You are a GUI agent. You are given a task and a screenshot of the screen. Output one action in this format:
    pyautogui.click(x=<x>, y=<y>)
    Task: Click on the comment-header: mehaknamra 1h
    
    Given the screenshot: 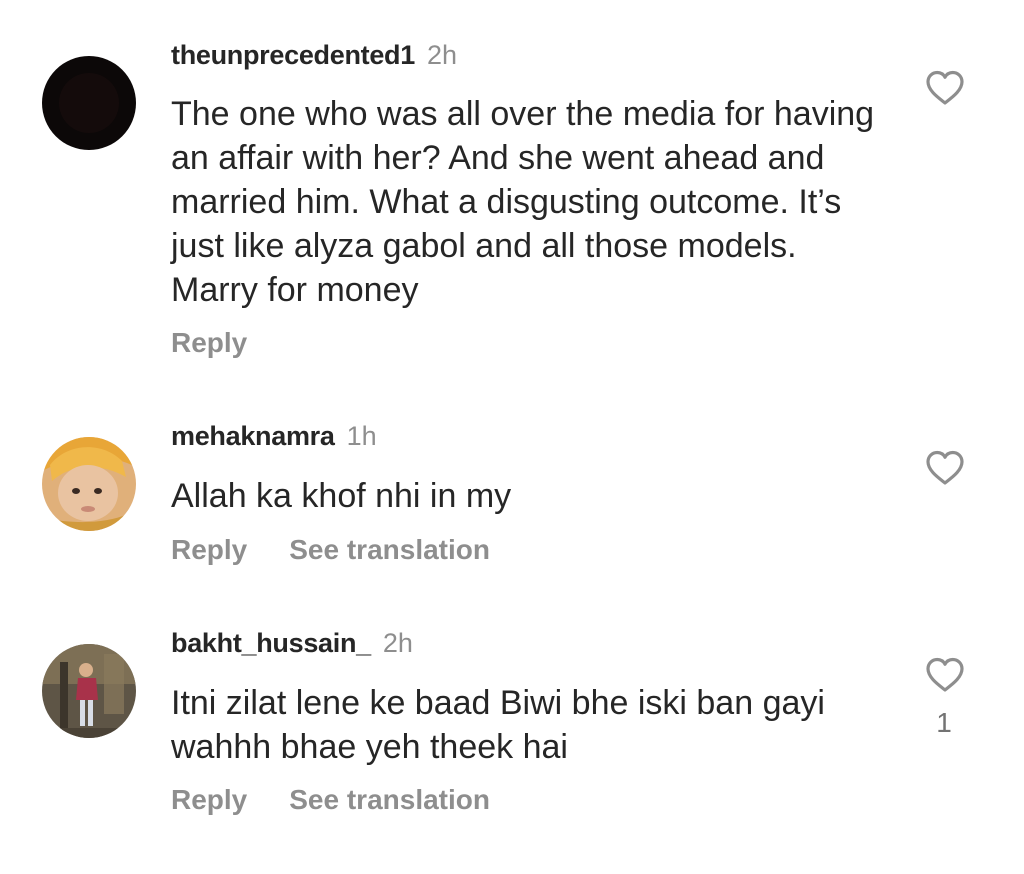 What is the action you would take?
    pyautogui.click(x=274, y=436)
    